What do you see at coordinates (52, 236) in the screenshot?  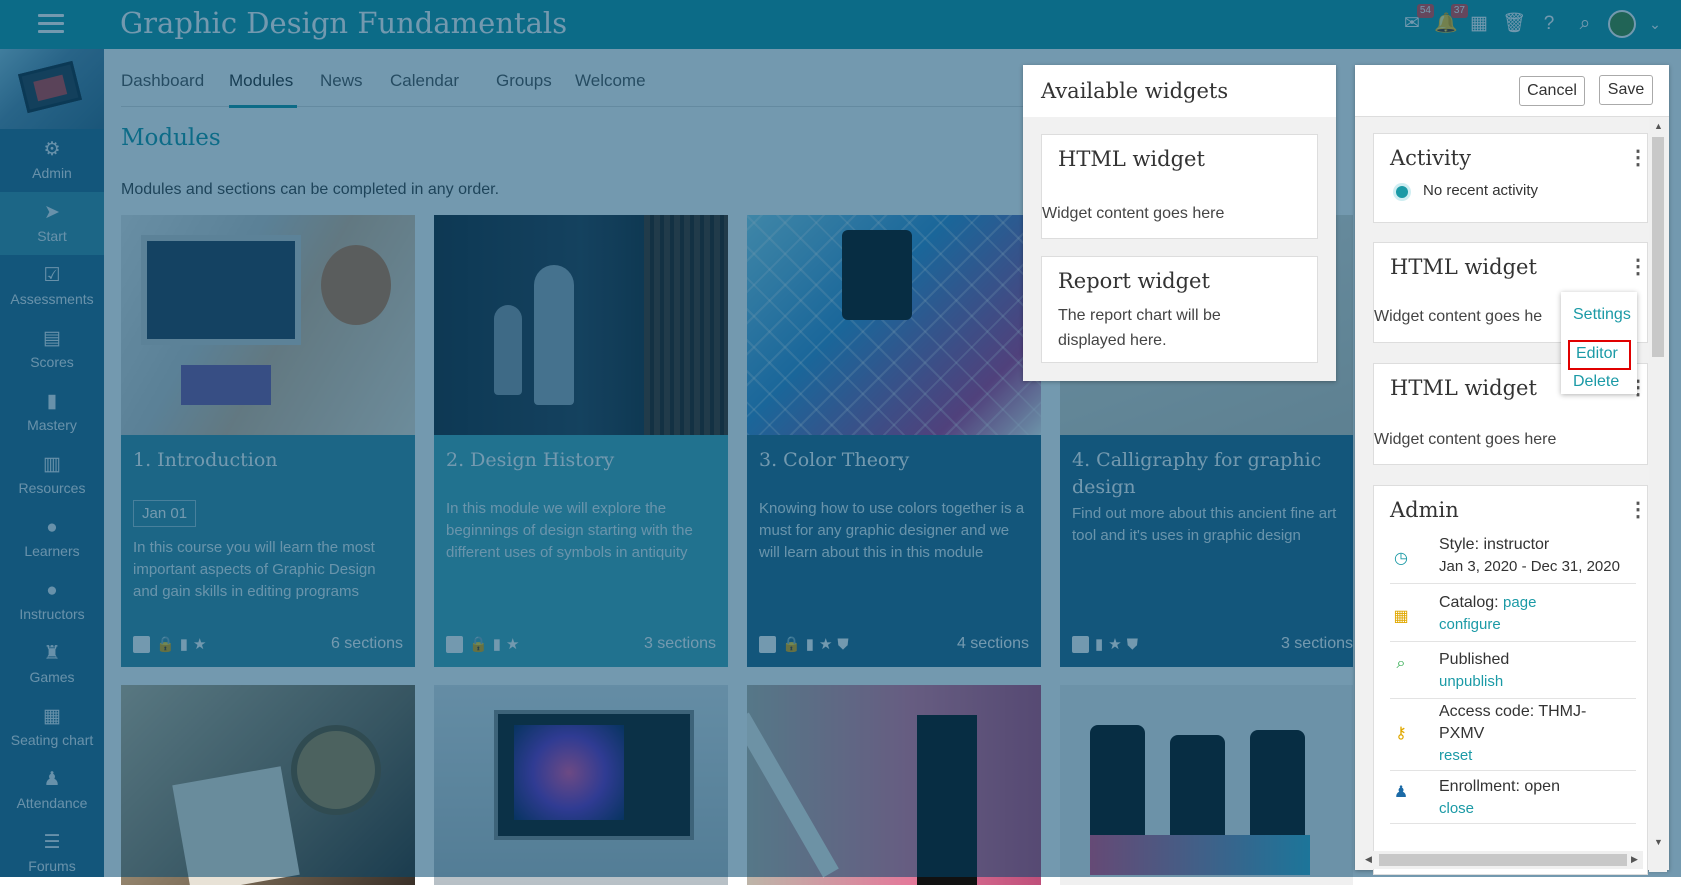 I see `sidebar-item-label: Start` at bounding box center [52, 236].